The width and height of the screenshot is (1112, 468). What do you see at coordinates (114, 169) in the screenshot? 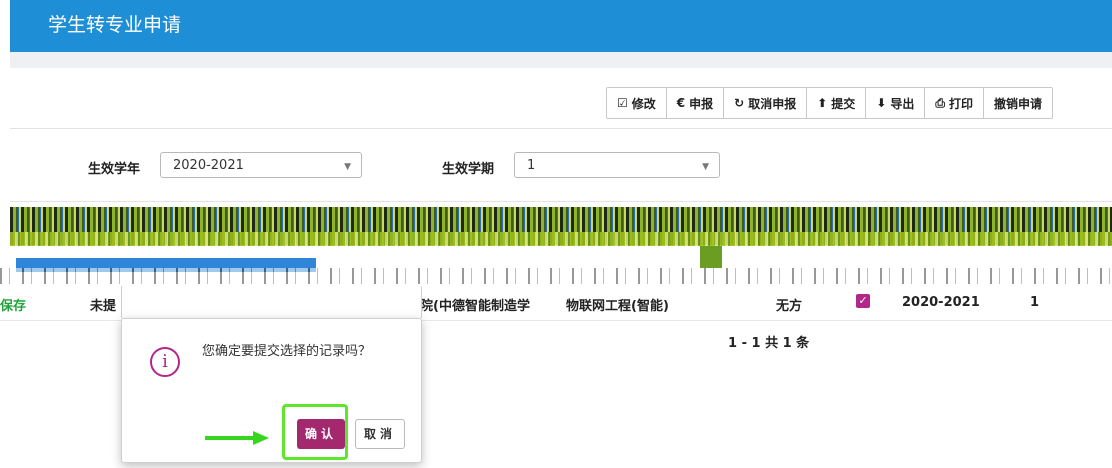
I see `year-label: 生效学年` at bounding box center [114, 169].